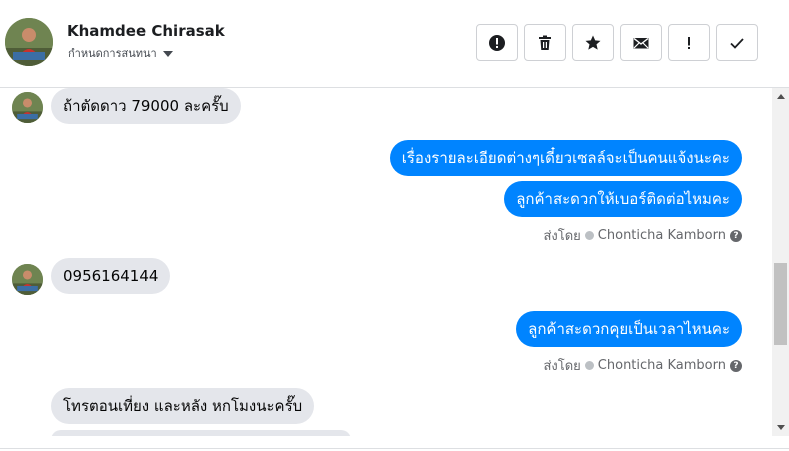 The image size is (789, 451). I want to click on conversation-status-dropdown: กำหนดการสนทนา, so click(120, 53).